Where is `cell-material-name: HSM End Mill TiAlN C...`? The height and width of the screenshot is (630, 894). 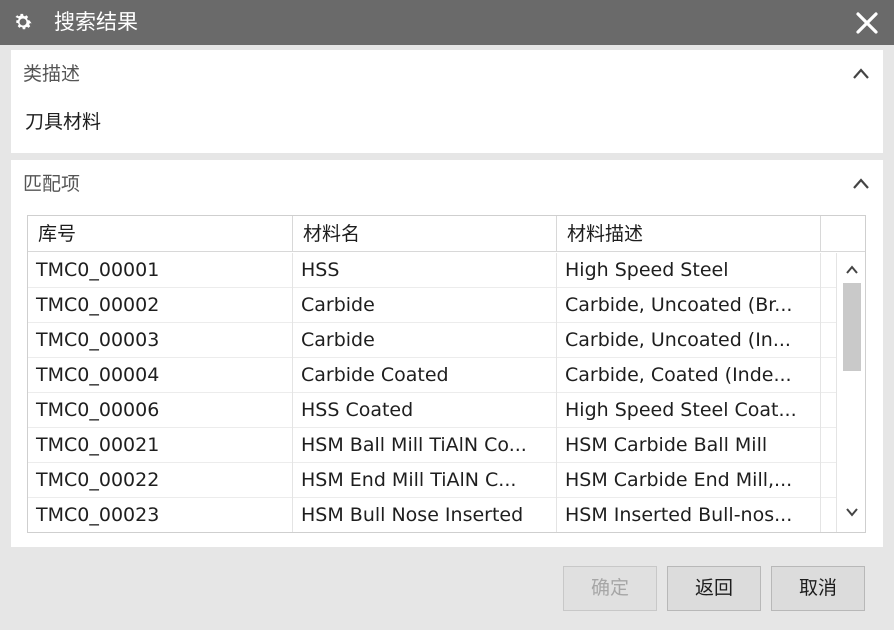 cell-material-name: HSM End Mill TiAlN C... is located at coordinates (425, 480).